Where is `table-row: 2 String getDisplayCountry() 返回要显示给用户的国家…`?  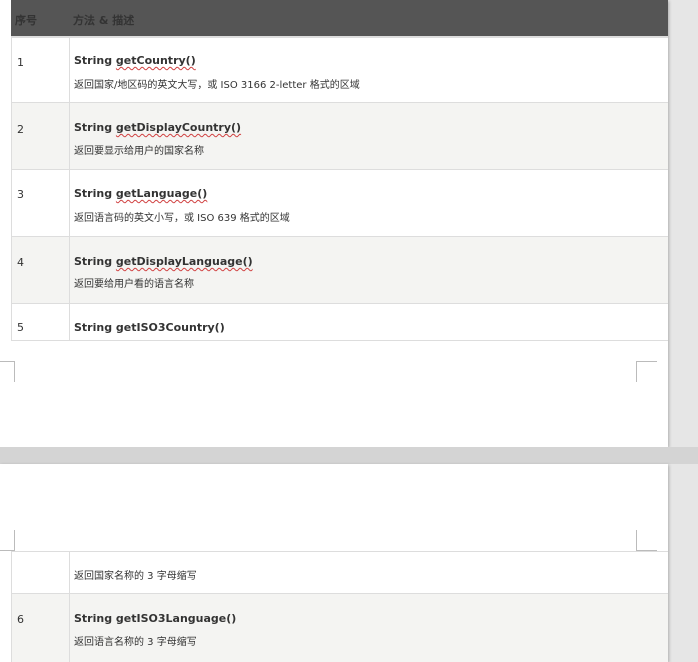
table-row: 2 String getDisplayCountry() 返回要显示给用户的国家… is located at coordinates (339, 136).